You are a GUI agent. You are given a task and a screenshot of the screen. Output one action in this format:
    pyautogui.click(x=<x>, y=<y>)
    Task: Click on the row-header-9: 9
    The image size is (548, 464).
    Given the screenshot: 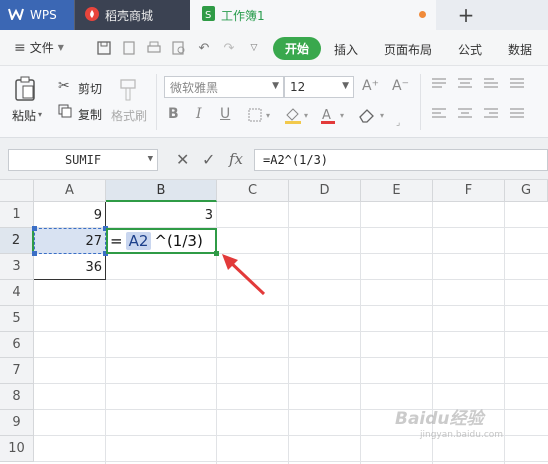 What is the action you would take?
    pyautogui.click(x=17, y=423)
    